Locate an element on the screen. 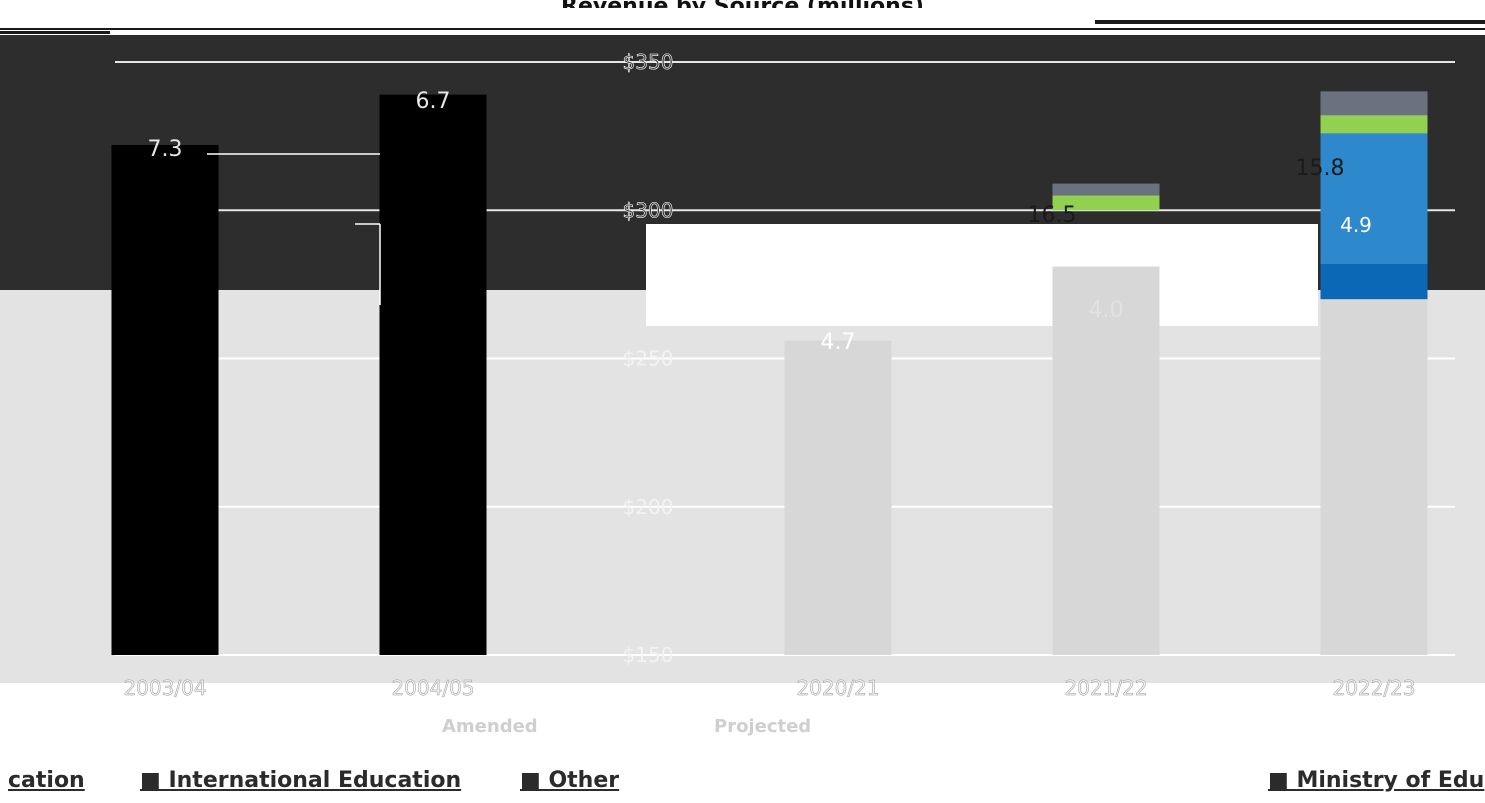  data-label: 4.0 is located at coordinates (1106, 310).